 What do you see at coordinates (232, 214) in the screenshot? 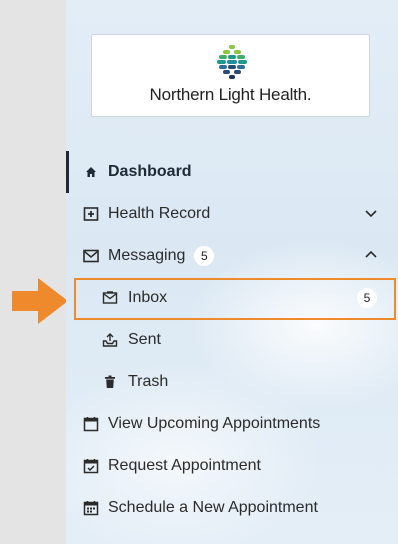
I see `sidebar-item-health-record: Health Record` at bounding box center [232, 214].